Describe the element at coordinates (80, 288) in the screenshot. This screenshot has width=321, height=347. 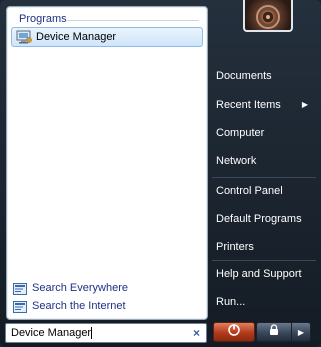
I see `search-everywhere-label: Search Everywhere` at that location.